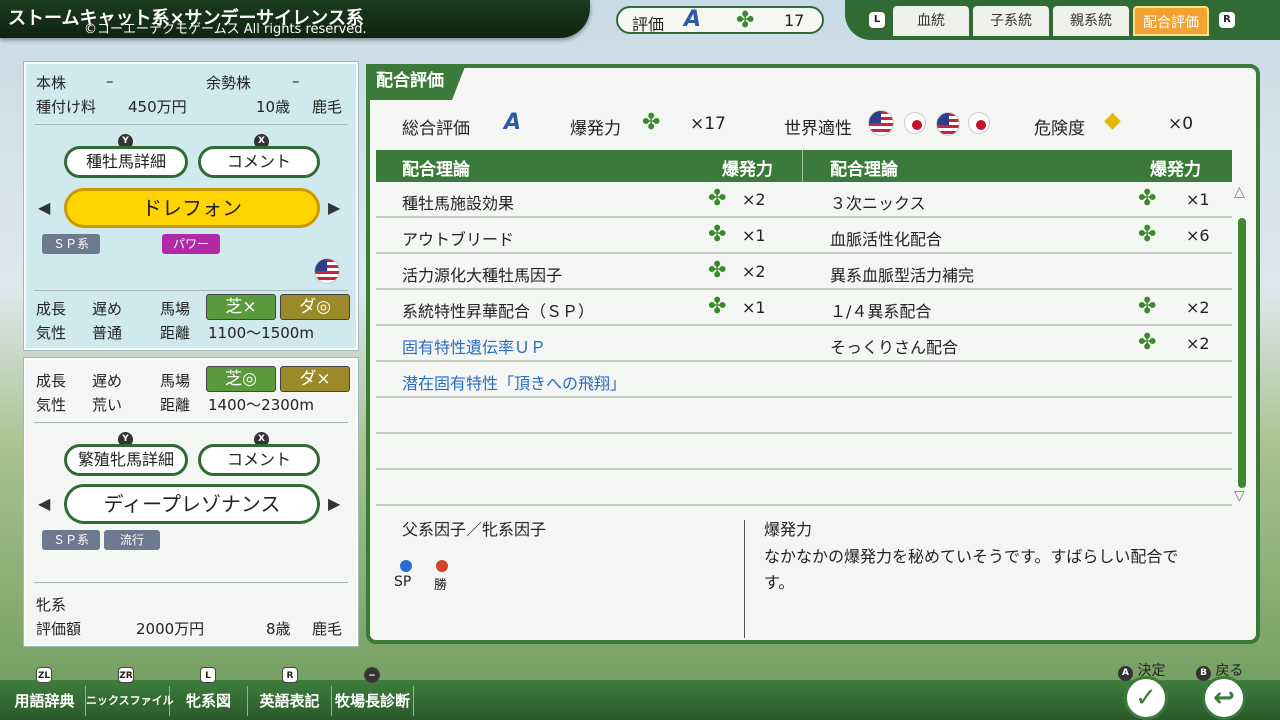 The image size is (1280, 720). I want to click on theory-table-header: 配合理論 爆発力 配合理論 爆発力, so click(804, 166).